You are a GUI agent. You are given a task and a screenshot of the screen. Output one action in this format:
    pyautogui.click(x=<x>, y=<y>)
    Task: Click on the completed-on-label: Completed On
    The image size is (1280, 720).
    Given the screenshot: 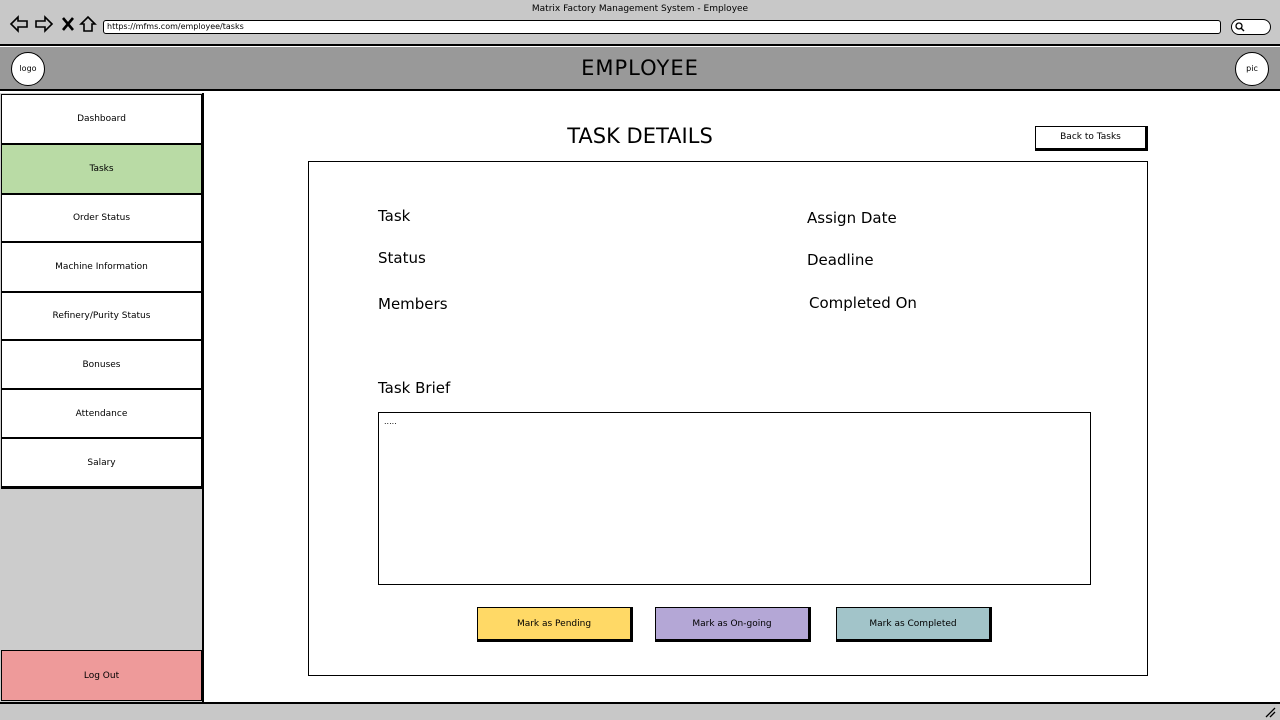 What is the action you would take?
    pyautogui.click(x=863, y=303)
    